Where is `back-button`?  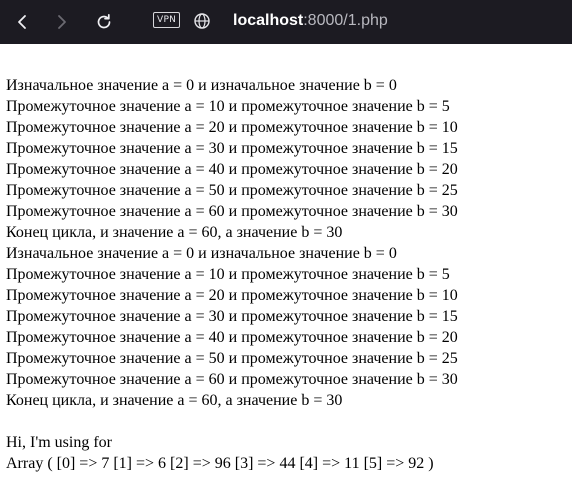 back-button is located at coordinates (22, 22).